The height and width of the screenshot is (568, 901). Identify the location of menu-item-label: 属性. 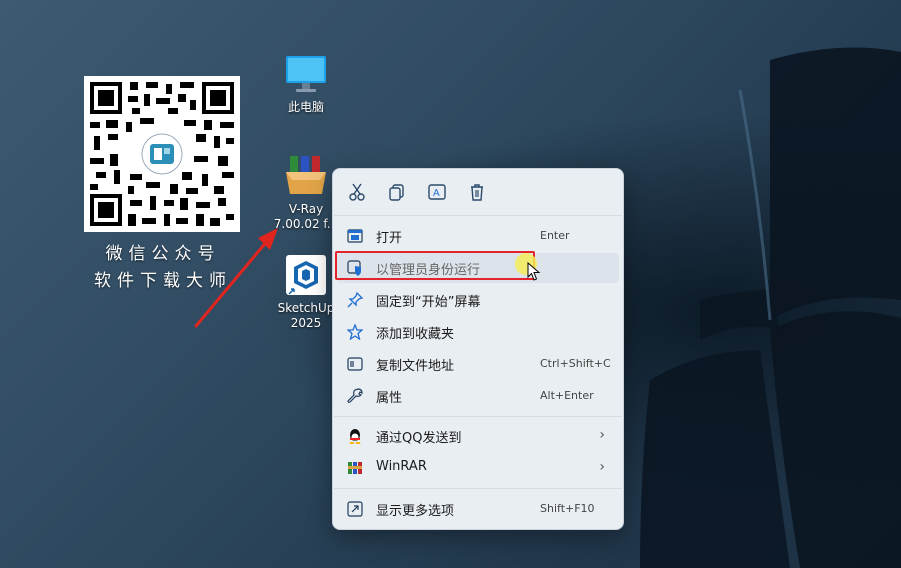
(389, 398).